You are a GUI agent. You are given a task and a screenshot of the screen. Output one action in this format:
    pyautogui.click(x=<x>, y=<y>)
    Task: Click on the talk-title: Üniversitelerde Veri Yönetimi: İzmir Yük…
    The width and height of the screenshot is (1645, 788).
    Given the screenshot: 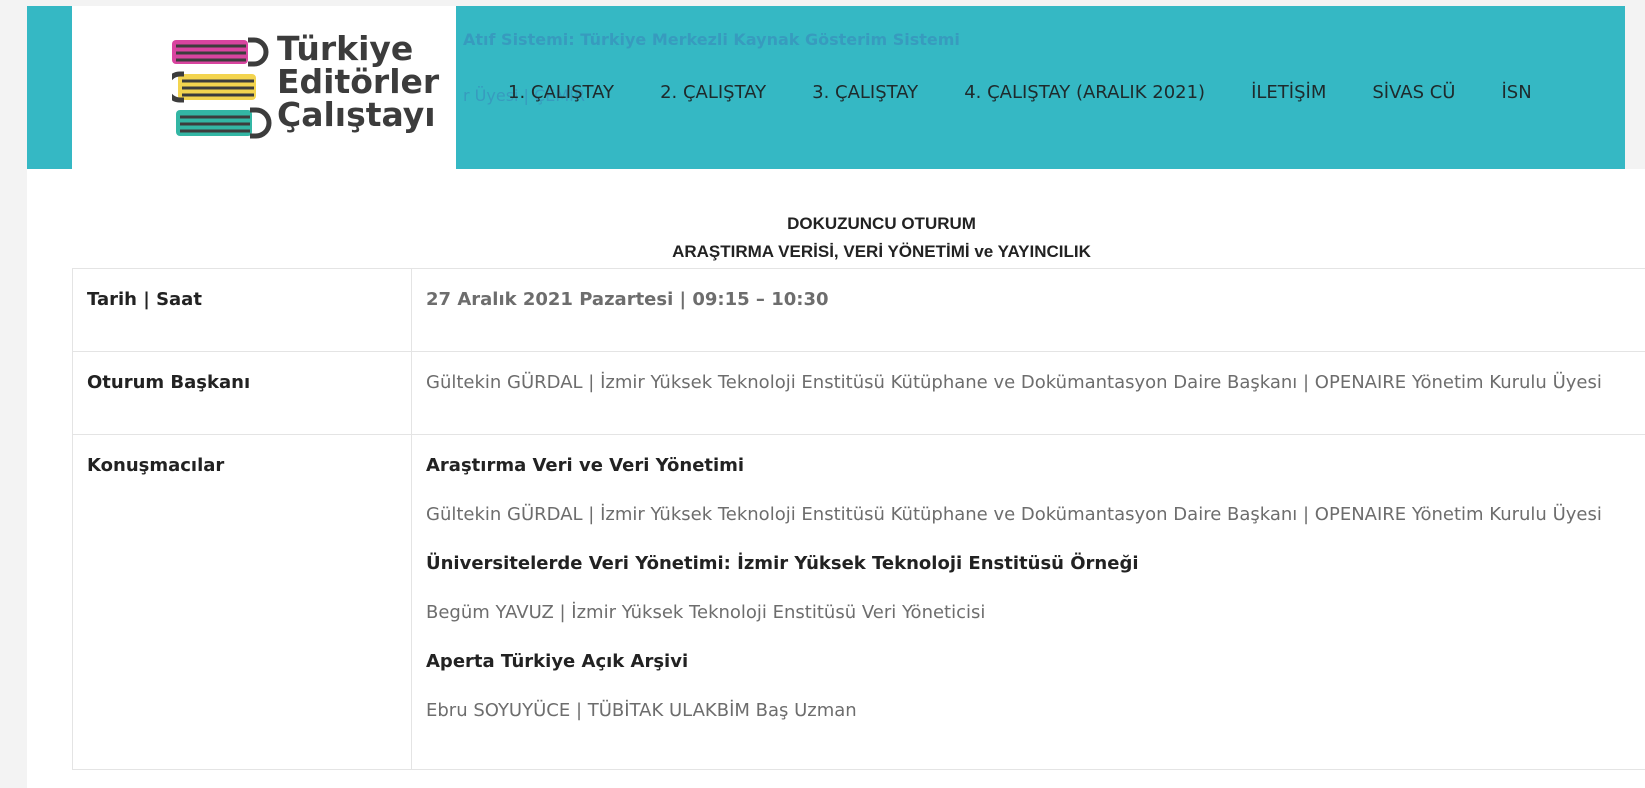 What is the action you would take?
    pyautogui.click(x=782, y=563)
    